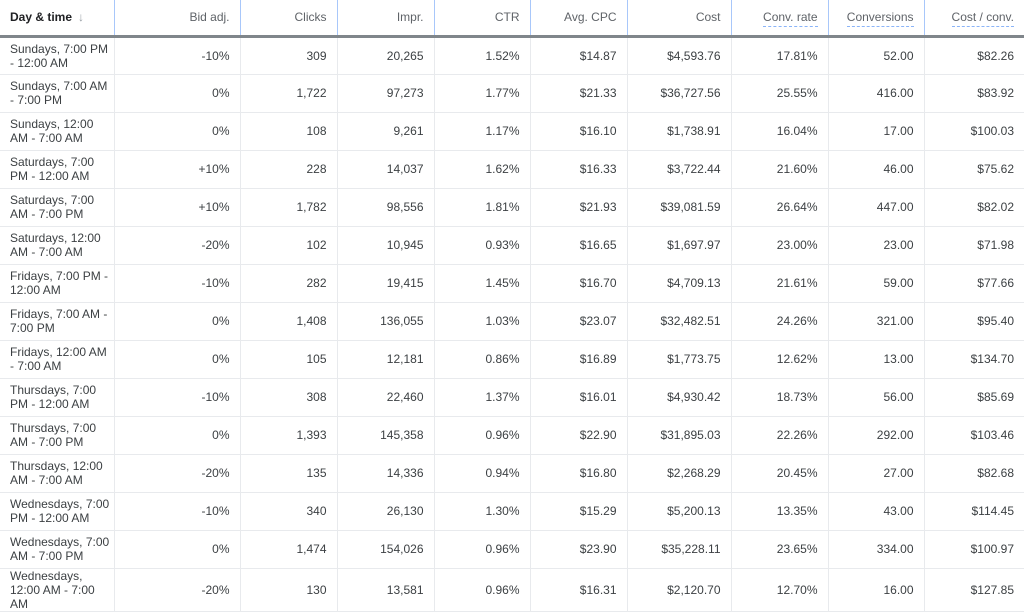 Image resolution: width=1024 pixels, height=612 pixels. Describe the element at coordinates (780, 321) in the screenshot. I see `conv-rate-cell: 24.26%` at that location.